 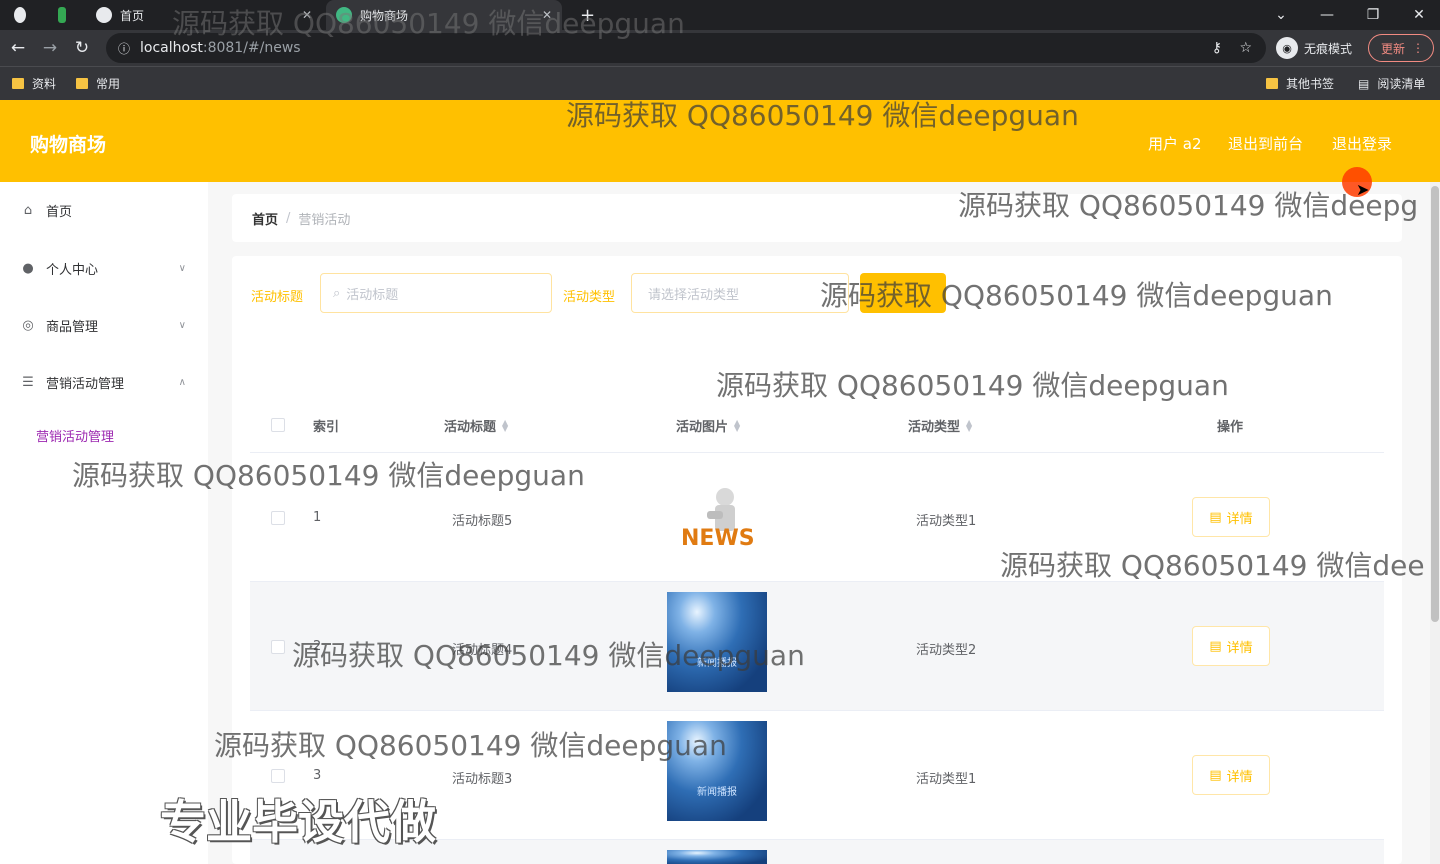 I want to click on breadcrumb-current: 营销活动, so click(x=324, y=220).